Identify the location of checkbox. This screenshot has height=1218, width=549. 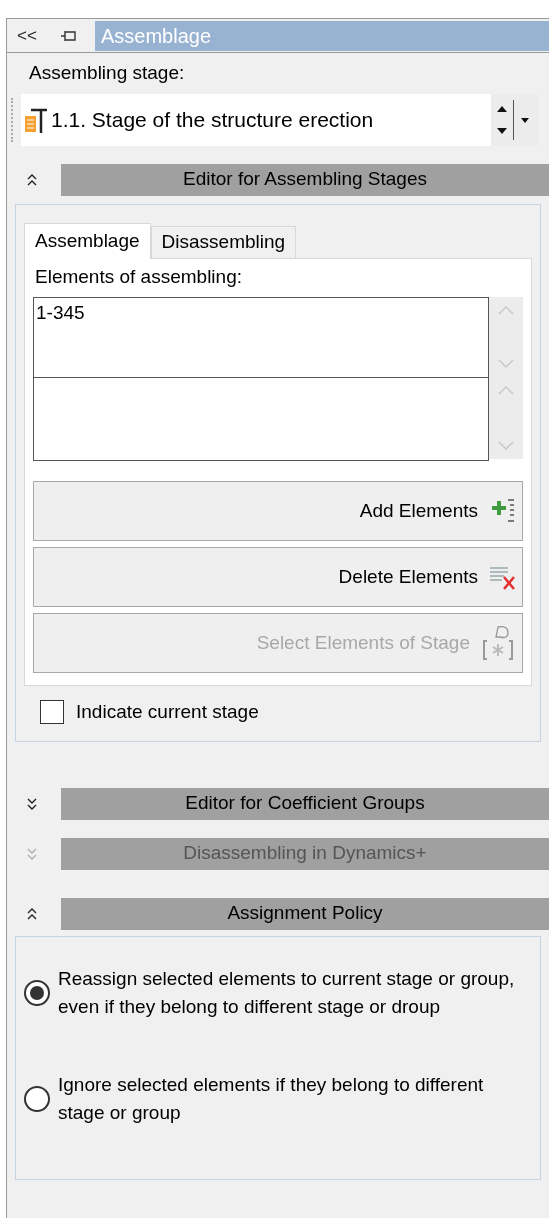
(52, 712).